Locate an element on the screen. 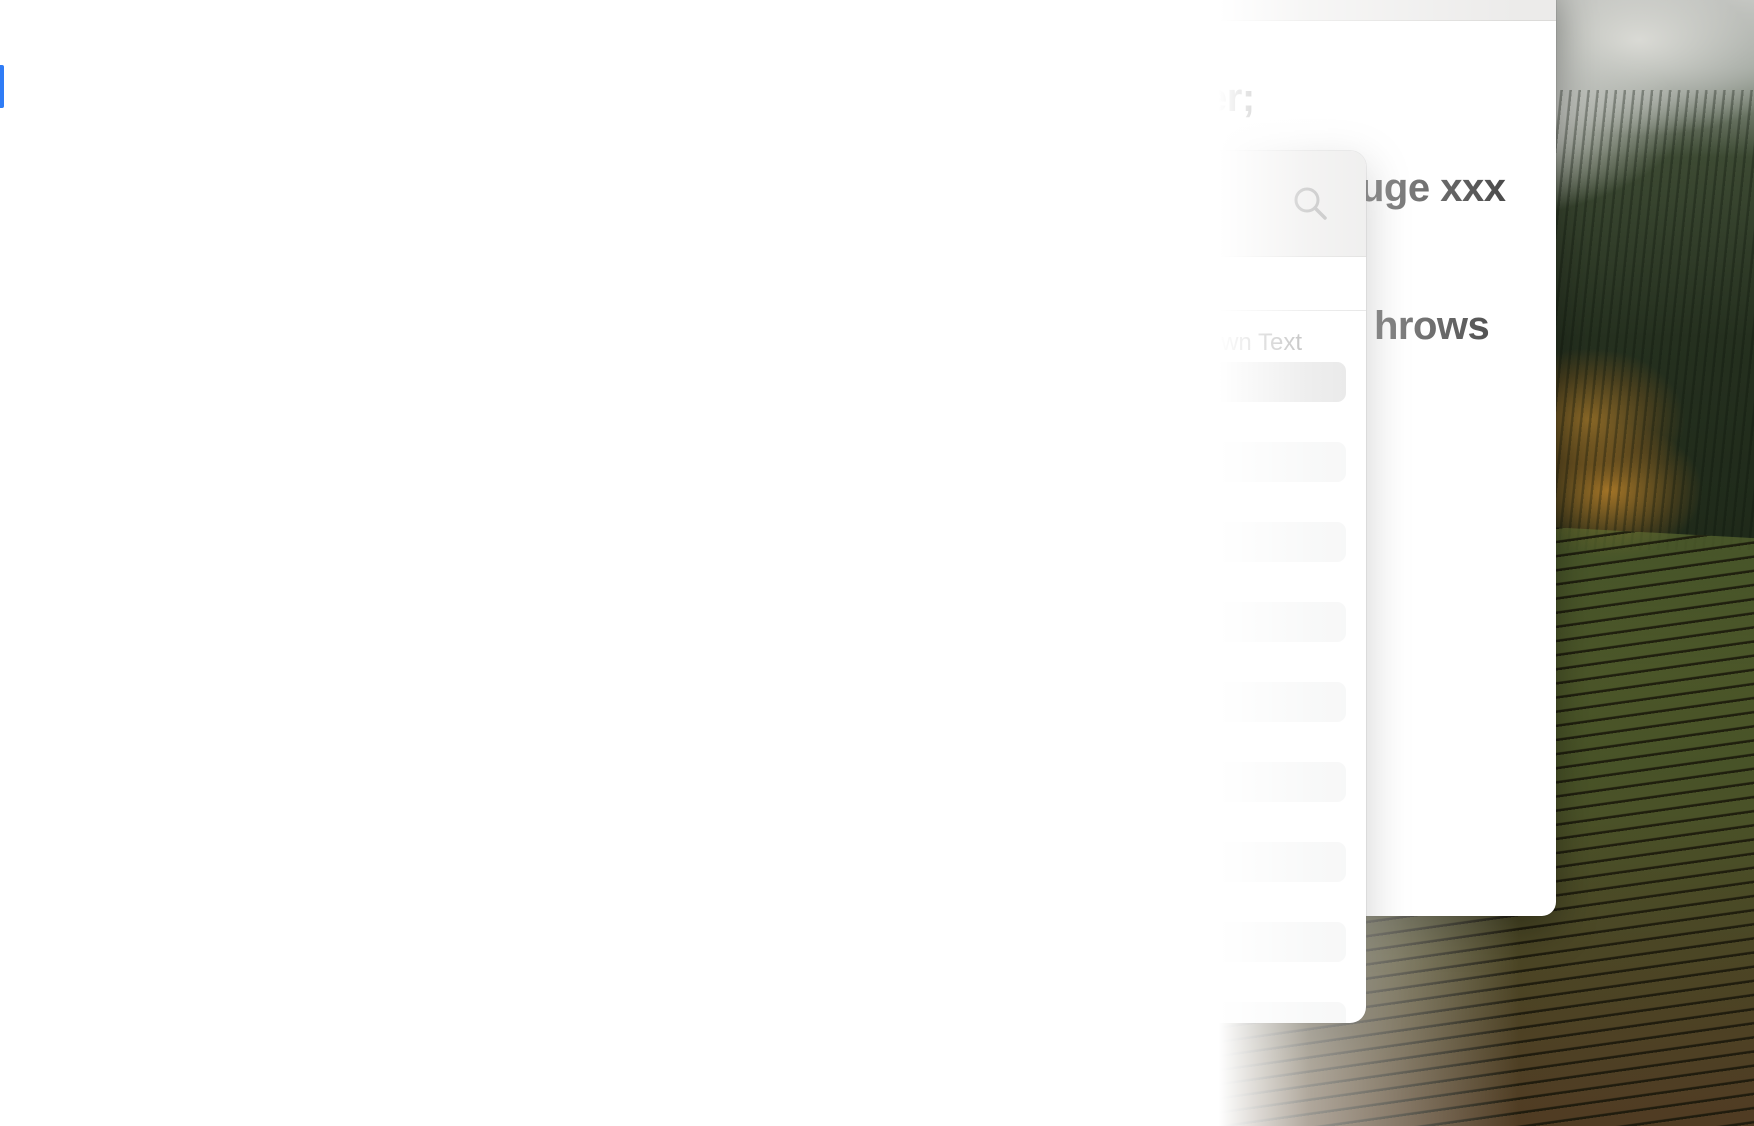 The image size is (1754, 1126). section-label: wn Text is located at coordinates (1261, 342).